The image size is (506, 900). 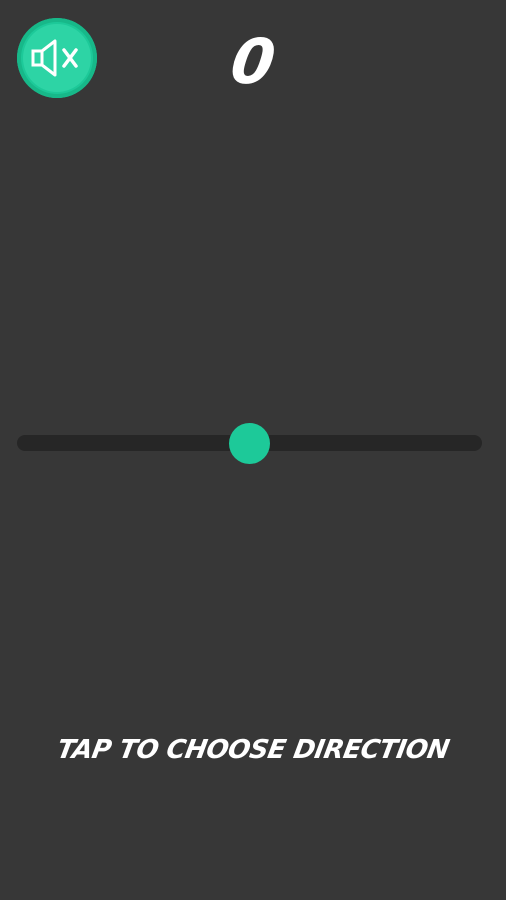 I want to click on speaker-muted-icon, so click(x=54, y=58).